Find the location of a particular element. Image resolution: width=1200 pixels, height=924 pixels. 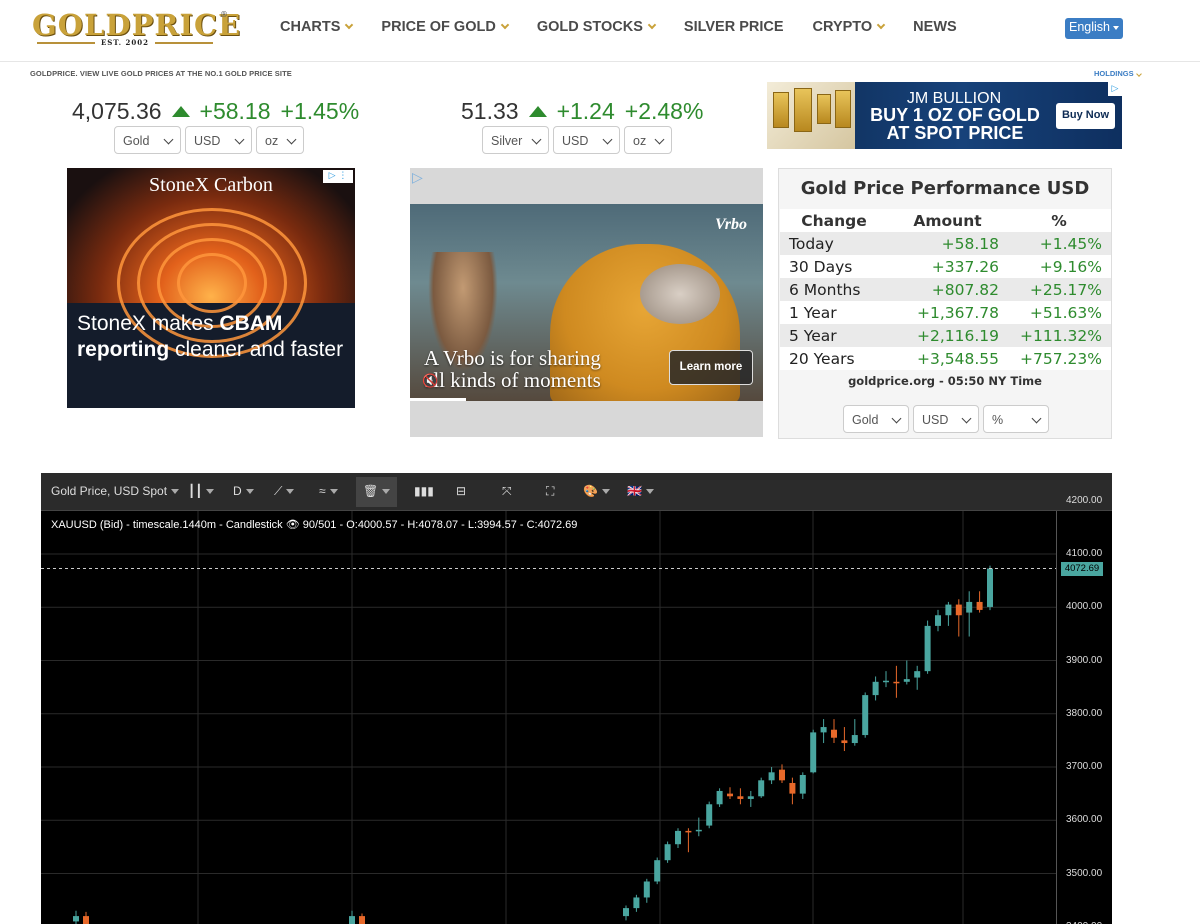

fullscreen-button: ⤧ is located at coordinates (507, 491).